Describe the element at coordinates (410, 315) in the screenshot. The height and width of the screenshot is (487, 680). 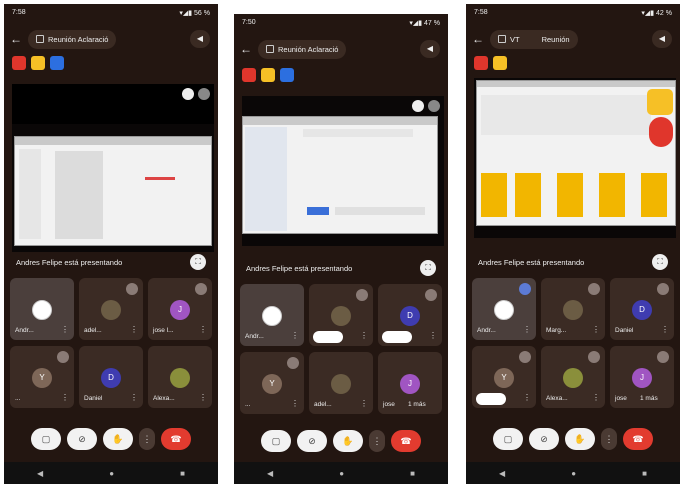
I see `participant-tile: D ⋮` at that location.